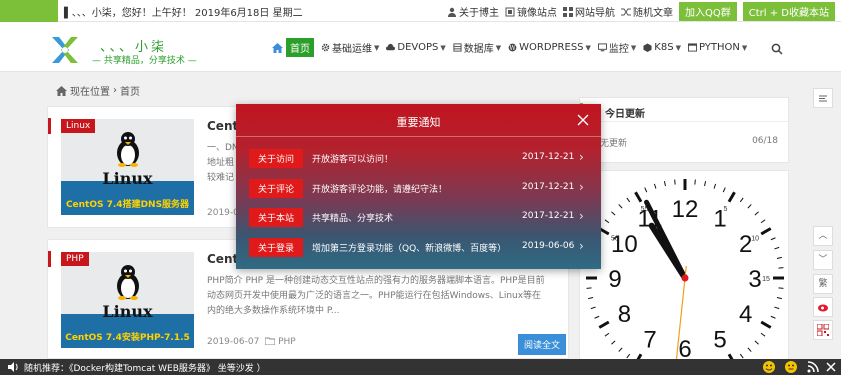  I want to click on bookmark-button: Ctrl + D收藏本站, so click(788, 11).